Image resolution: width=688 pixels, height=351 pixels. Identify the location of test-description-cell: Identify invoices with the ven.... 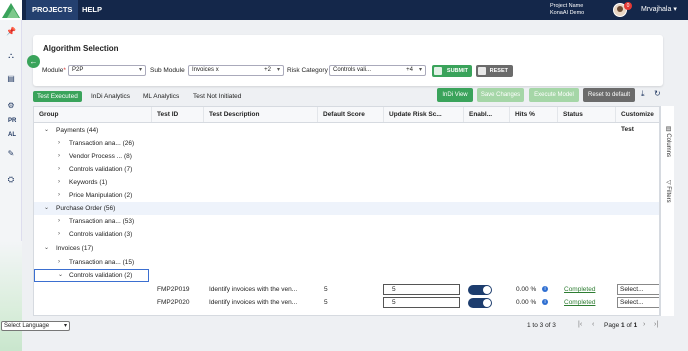
(253, 302).